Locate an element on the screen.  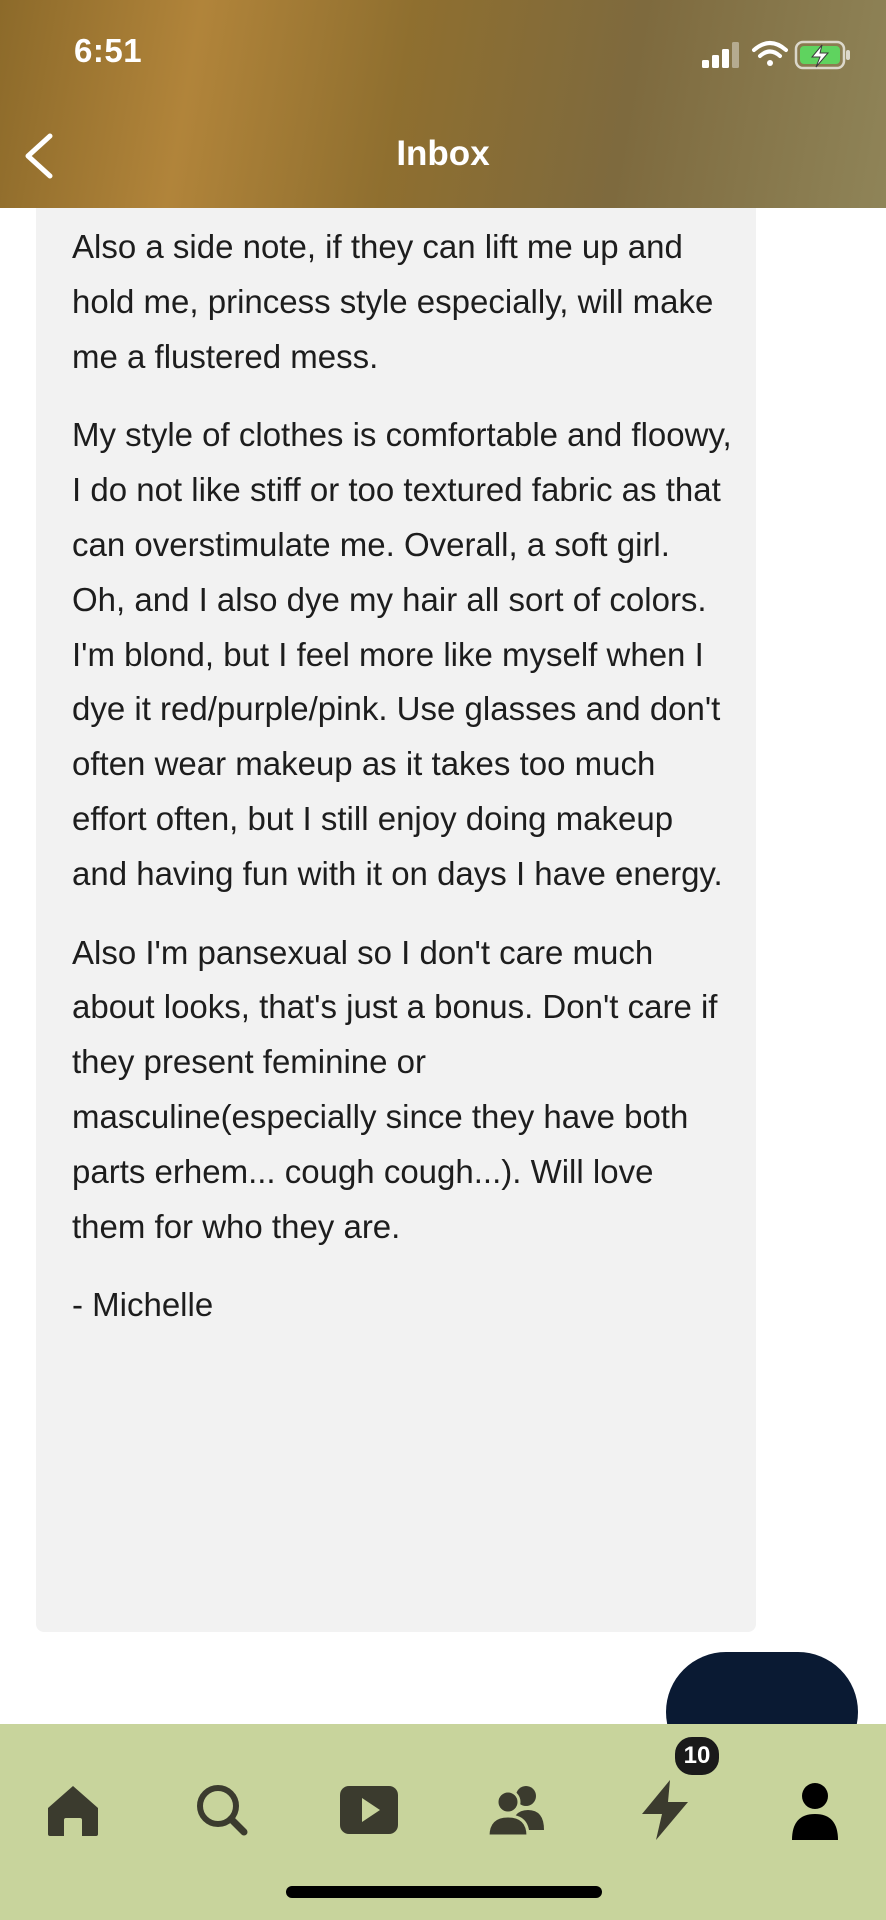
page-title: Inbox is located at coordinates (443, 153).